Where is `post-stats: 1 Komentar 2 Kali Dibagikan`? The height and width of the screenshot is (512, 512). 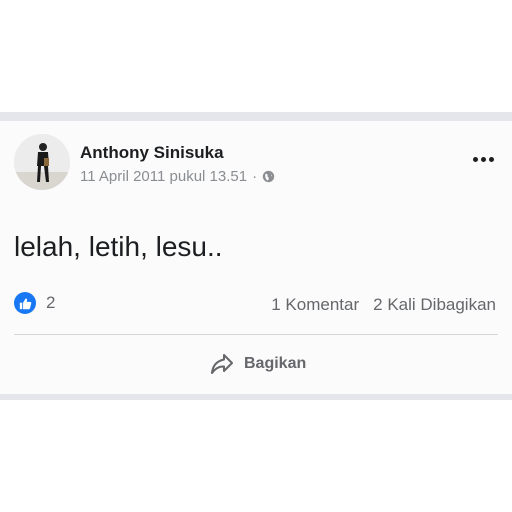 post-stats: 1 Komentar 2 Kali Dibagikan is located at coordinates (383, 305).